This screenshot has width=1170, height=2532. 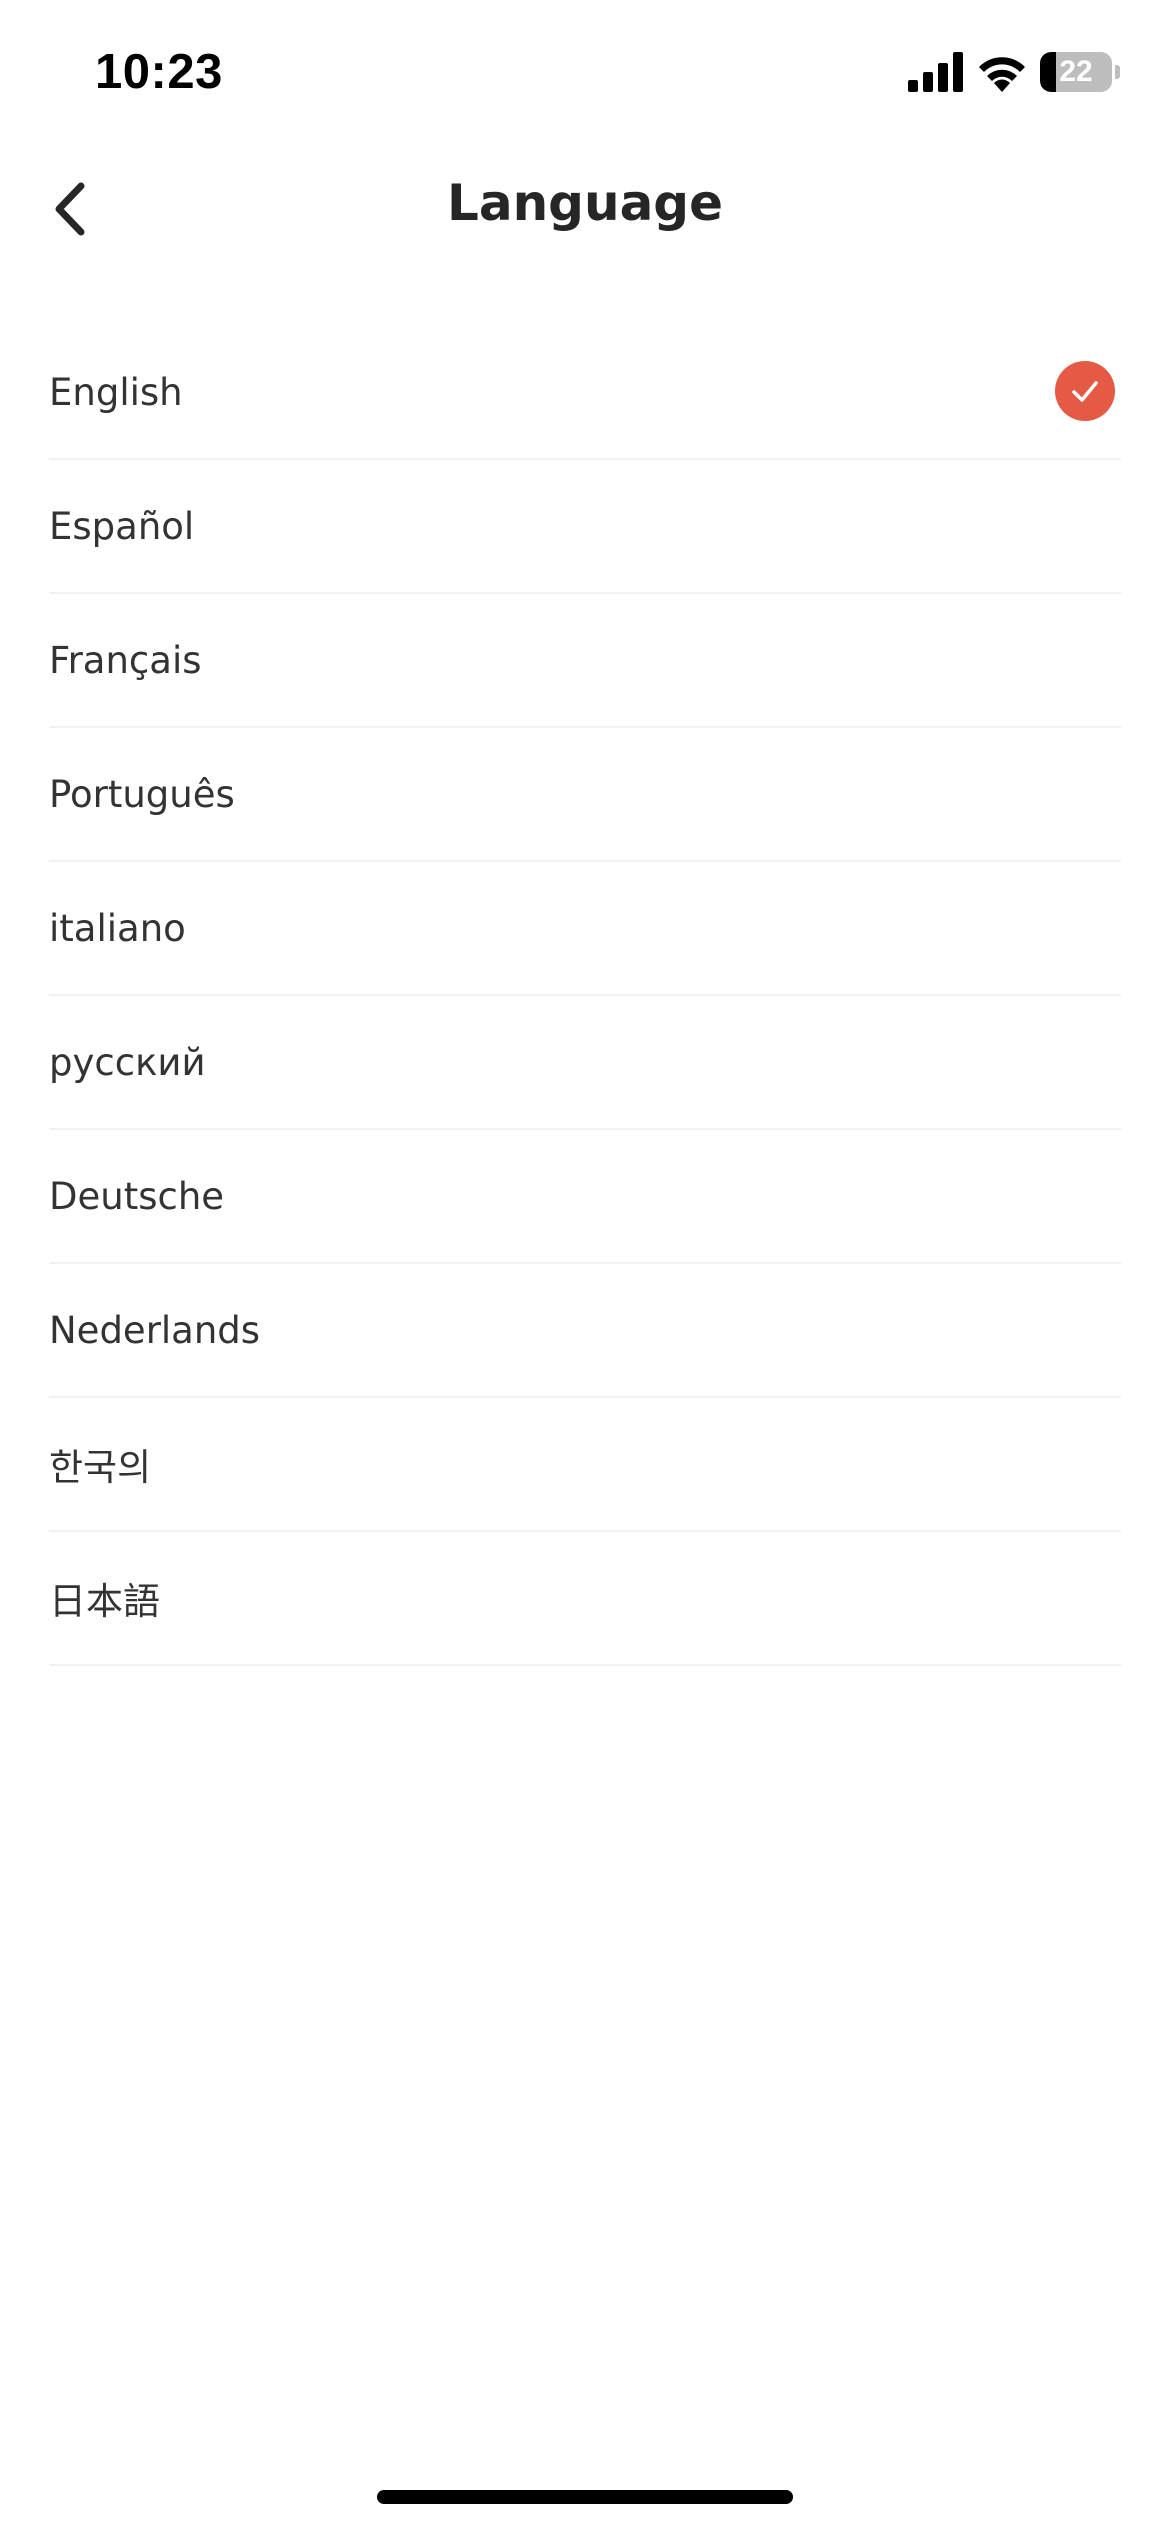 What do you see at coordinates (585, 1063) in the screenshot?
I see `language-item-russian: русский` at bounding box center [585, 1063].